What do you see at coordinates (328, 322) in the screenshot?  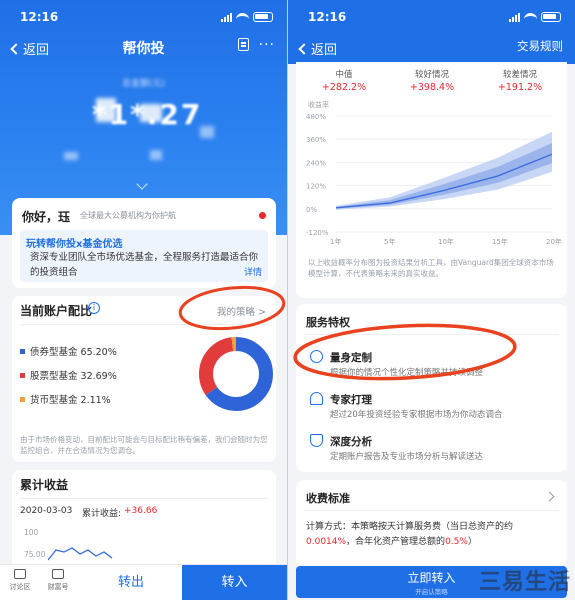 I see `services-title: 服务特权` at bounding box center [328, 322].